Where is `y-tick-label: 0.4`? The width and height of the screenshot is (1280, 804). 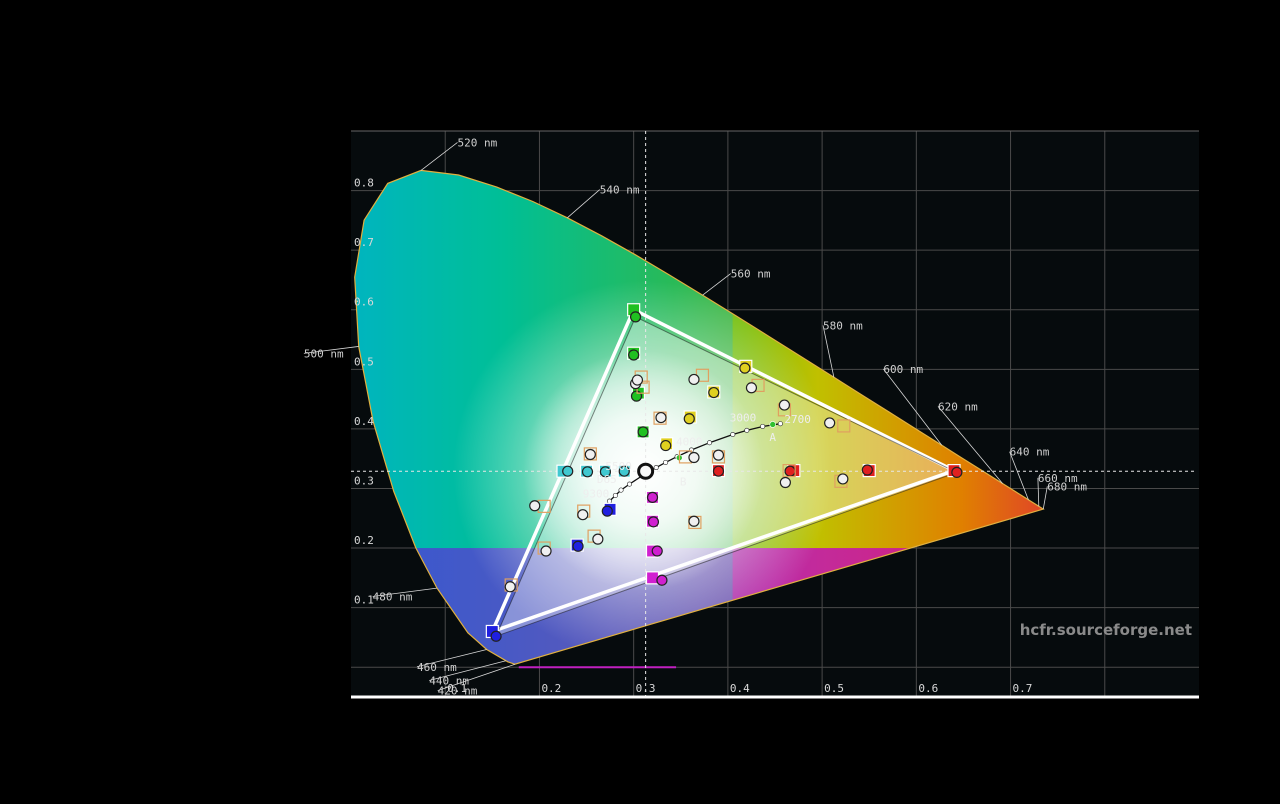
y-tick-label: 0.4 is located at coordinates (364, 421).